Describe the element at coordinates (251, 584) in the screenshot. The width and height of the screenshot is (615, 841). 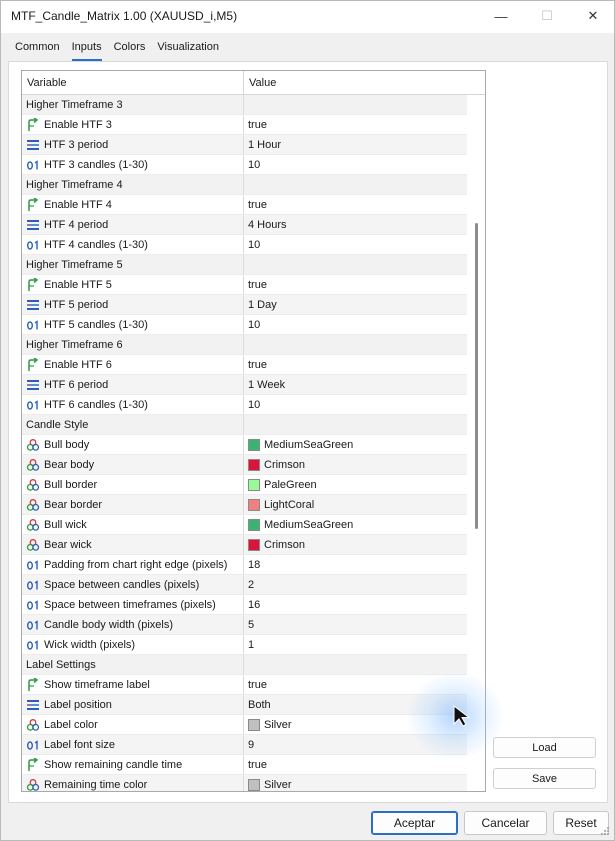
I see `value-text: 2` at that location.